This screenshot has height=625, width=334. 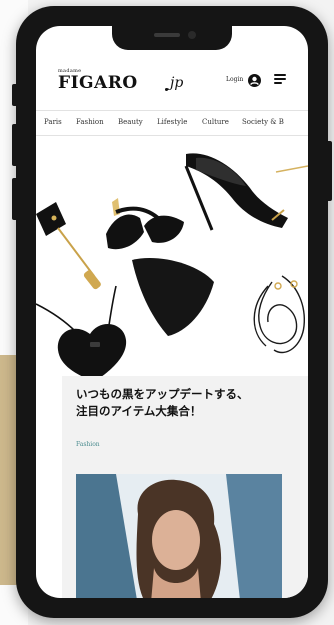 I want to click on site-header: madame FIGARO jp Login, so click(x=172, y=82).